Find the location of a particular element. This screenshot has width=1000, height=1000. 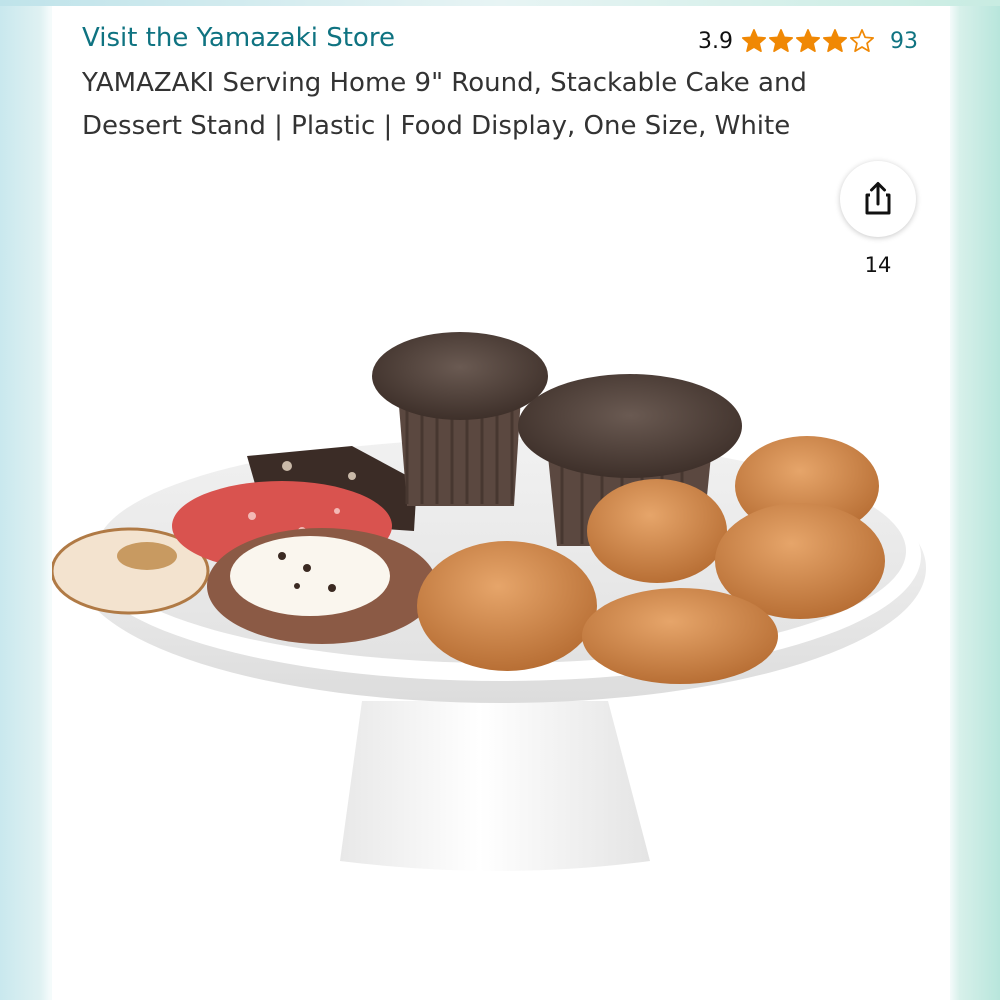

rating-summary: 3.9 93 is located at coordinates (808, 41).